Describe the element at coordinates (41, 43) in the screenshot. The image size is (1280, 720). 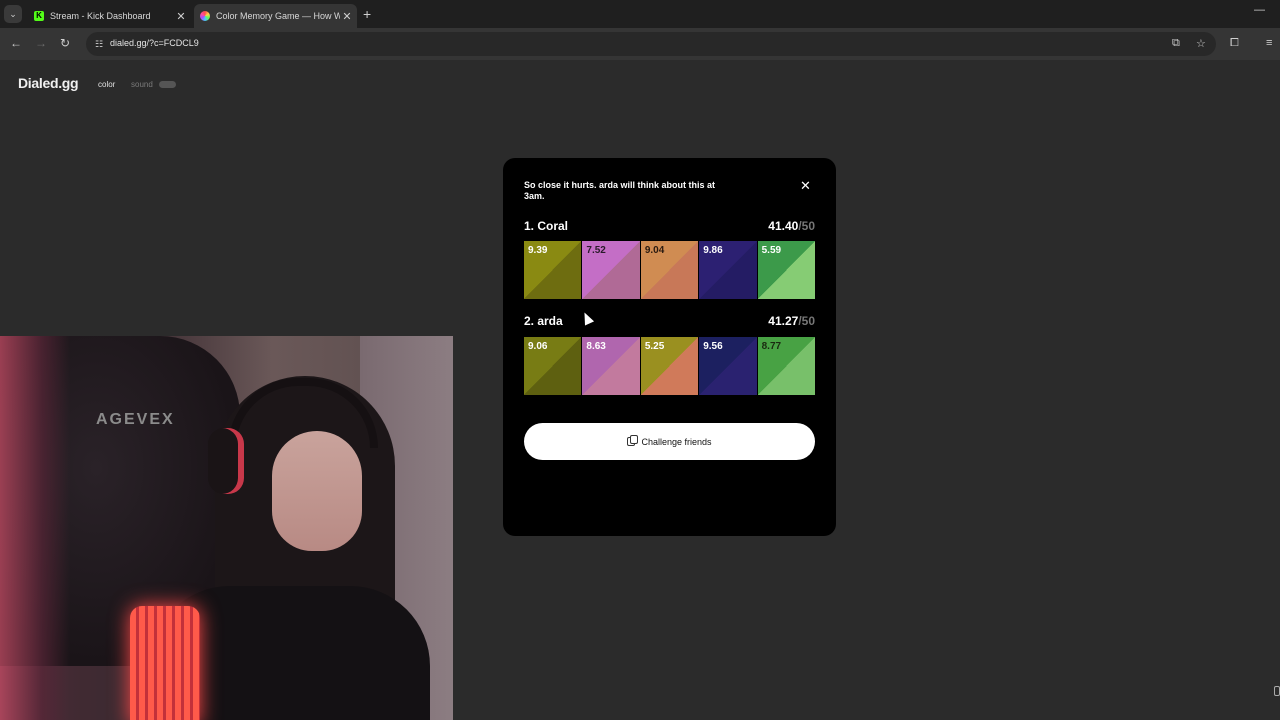
I see `forward-arrow-icon: →` at that location.